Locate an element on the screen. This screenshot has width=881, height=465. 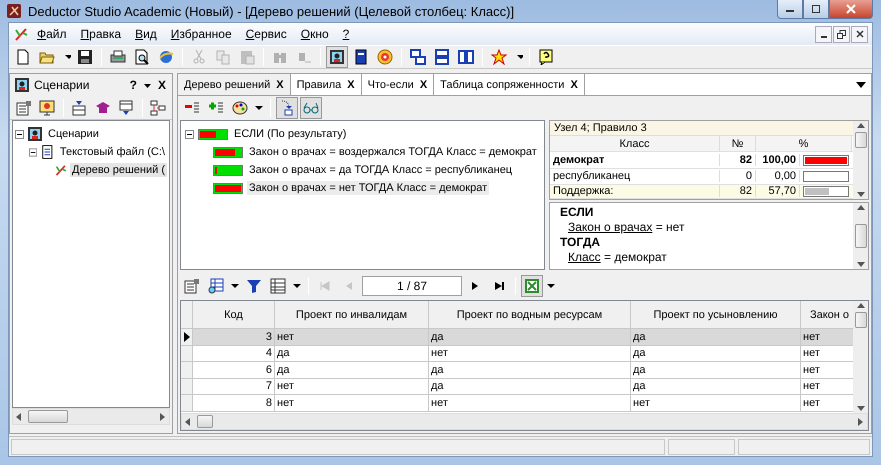
current-row-icon is located at coordinates (187, 337).